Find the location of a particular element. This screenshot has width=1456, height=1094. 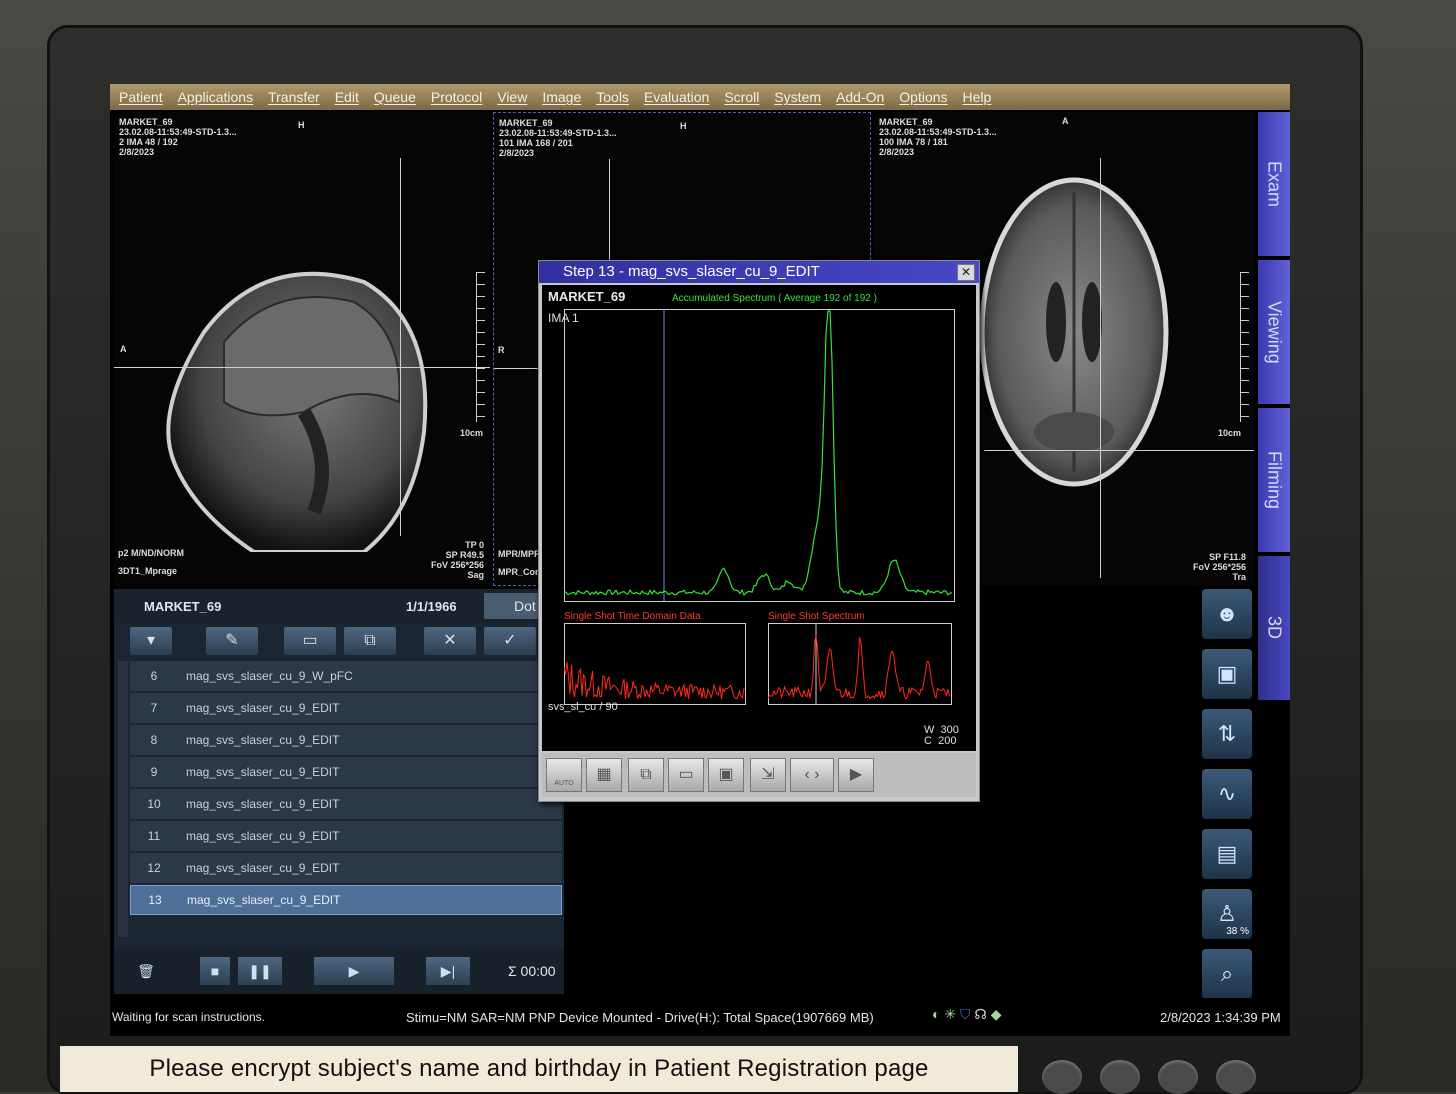

patient-position-tool-button: ♙ 38 % is located at coordinates (1227, 914).